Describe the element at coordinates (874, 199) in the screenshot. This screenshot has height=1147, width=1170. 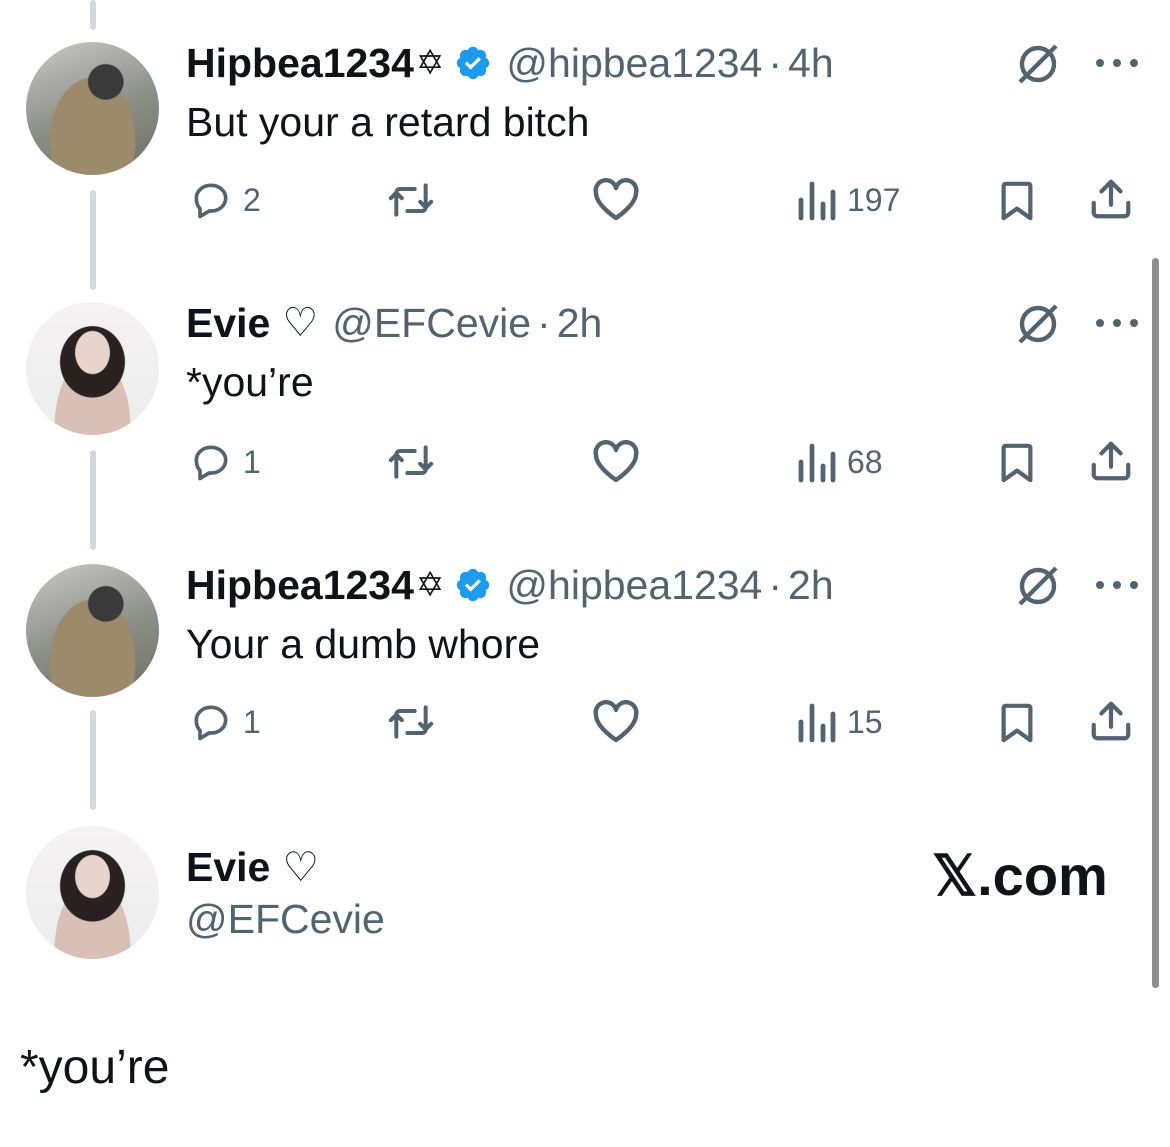
I see `view-count: 197` at that location.